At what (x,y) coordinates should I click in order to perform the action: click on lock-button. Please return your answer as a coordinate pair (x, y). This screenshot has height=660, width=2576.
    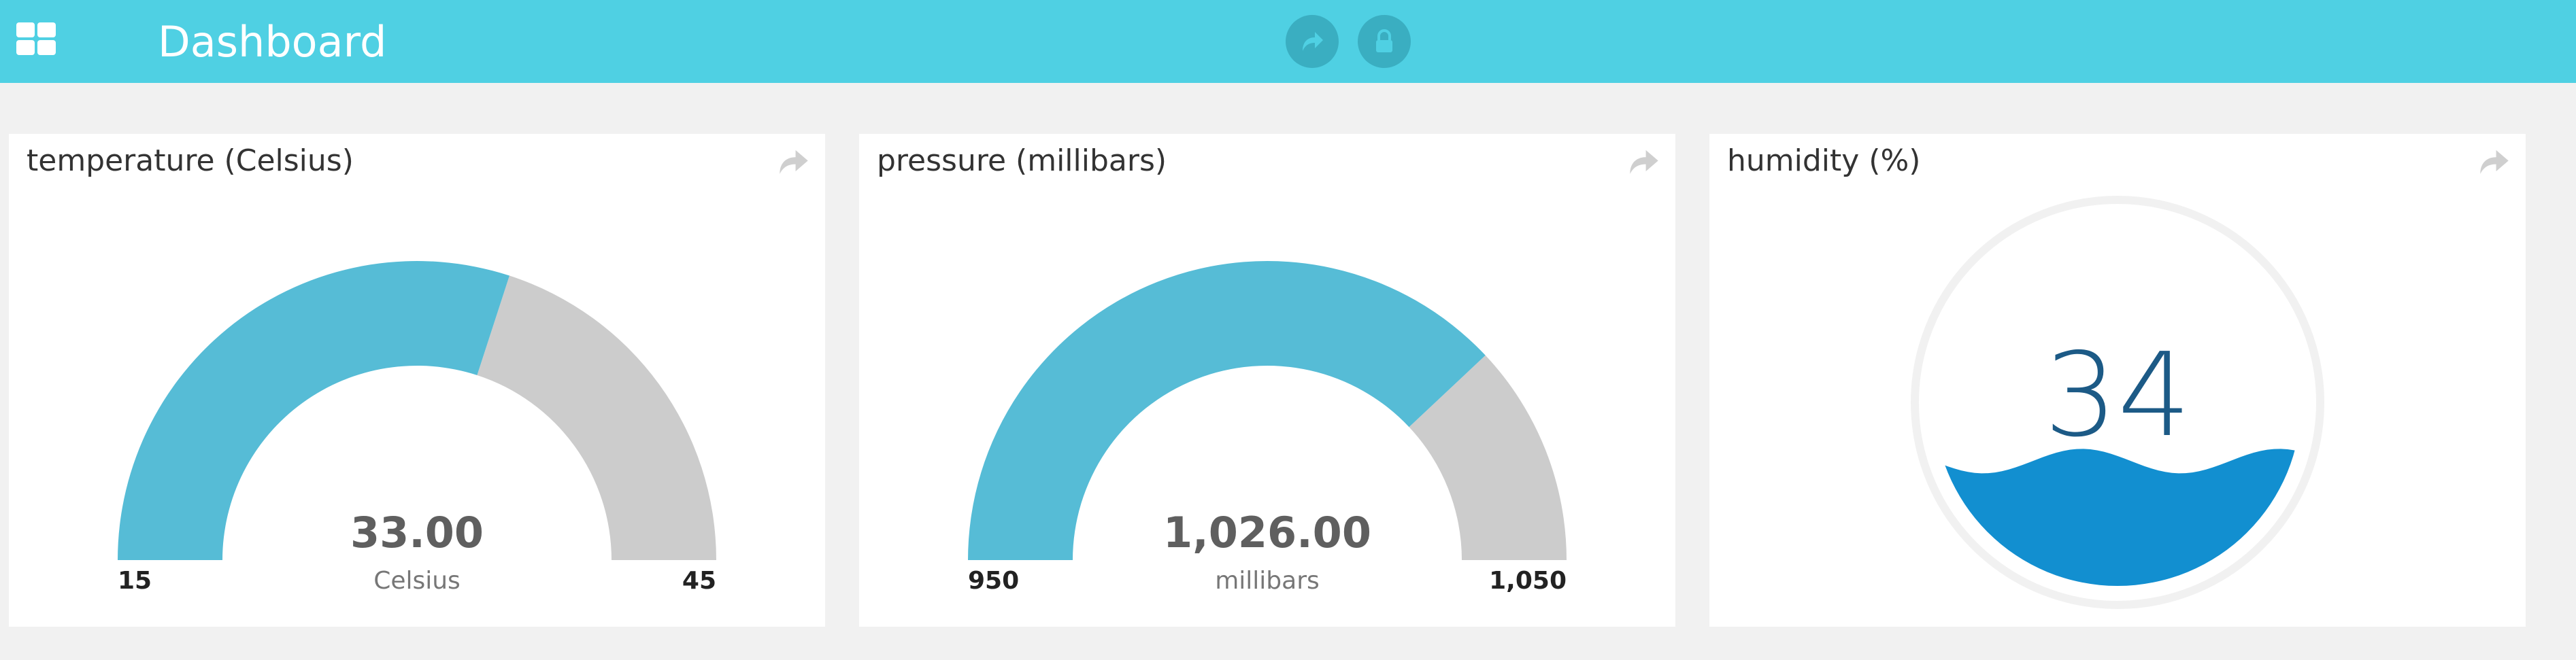
    Looking at the image, I should click on (1384, 41).